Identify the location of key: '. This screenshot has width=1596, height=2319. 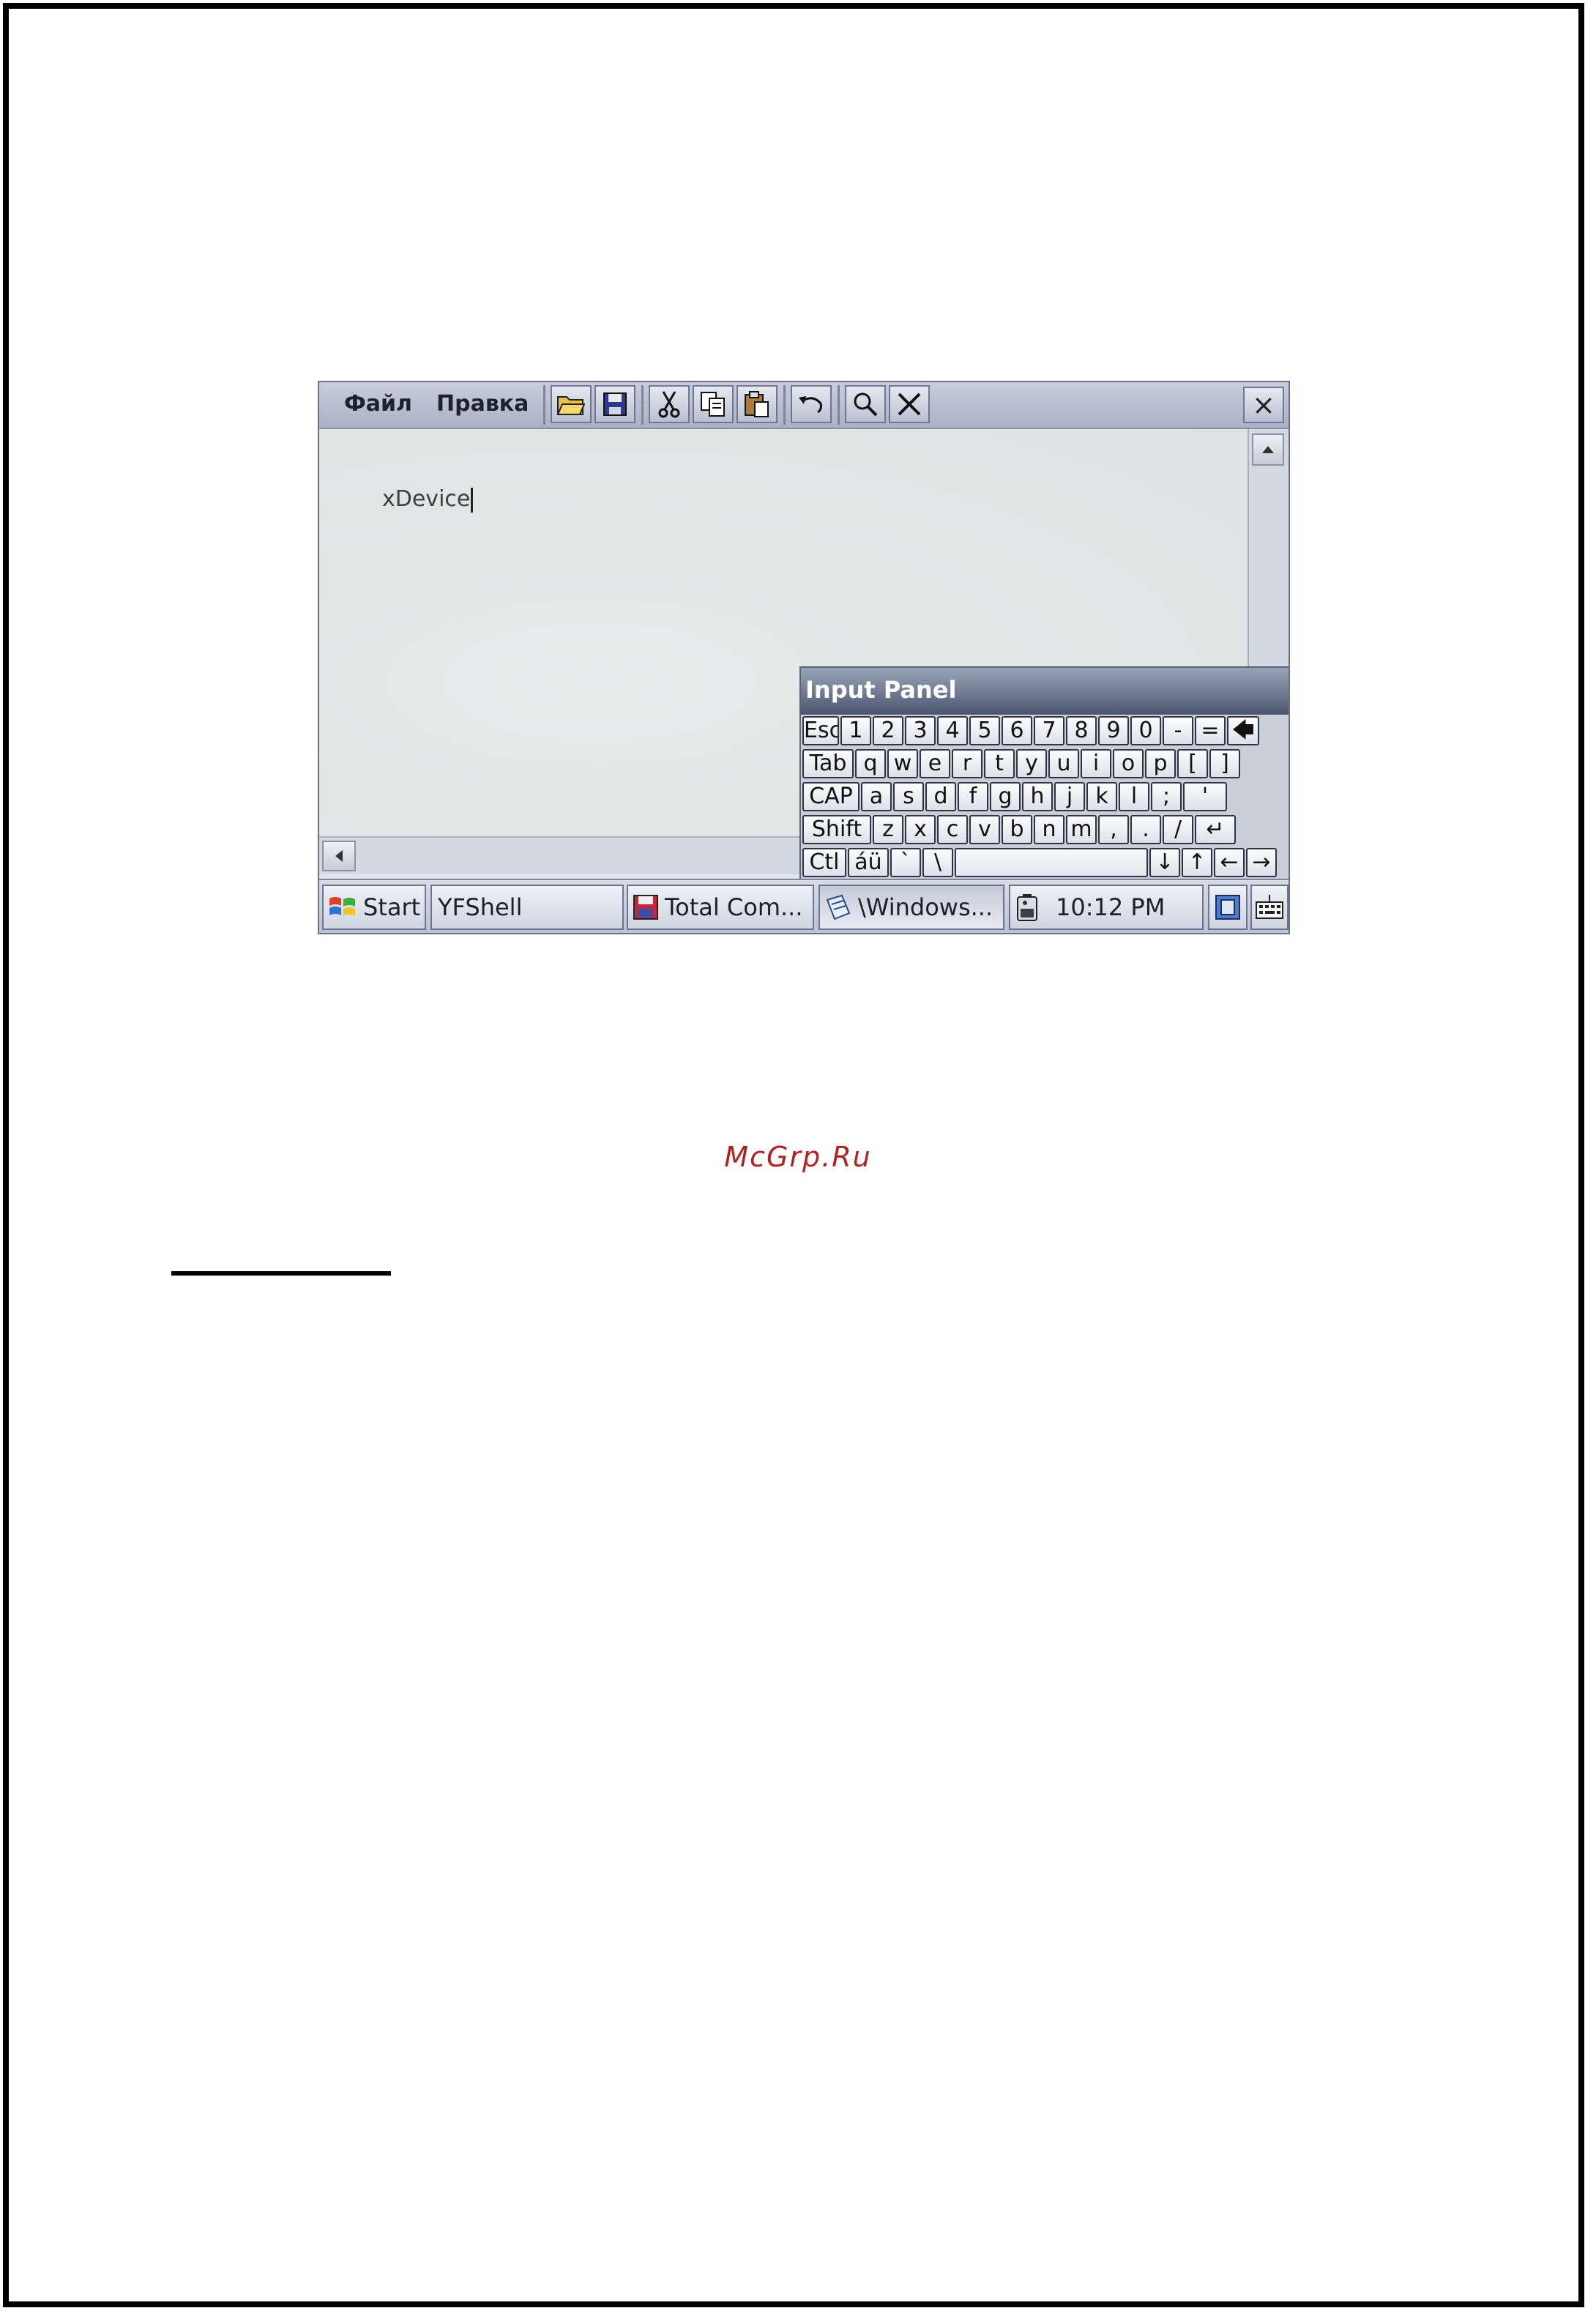
(1205, 796).